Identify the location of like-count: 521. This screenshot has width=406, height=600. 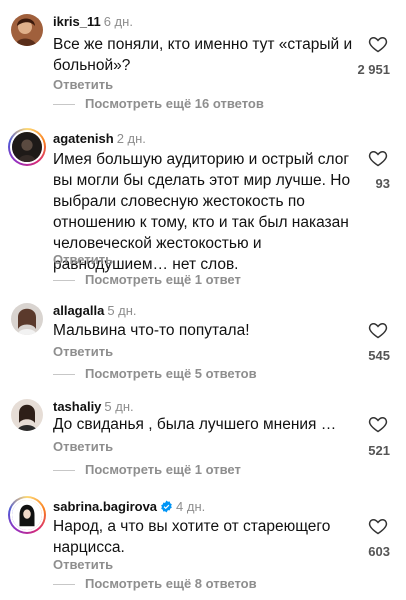
(379, 450).